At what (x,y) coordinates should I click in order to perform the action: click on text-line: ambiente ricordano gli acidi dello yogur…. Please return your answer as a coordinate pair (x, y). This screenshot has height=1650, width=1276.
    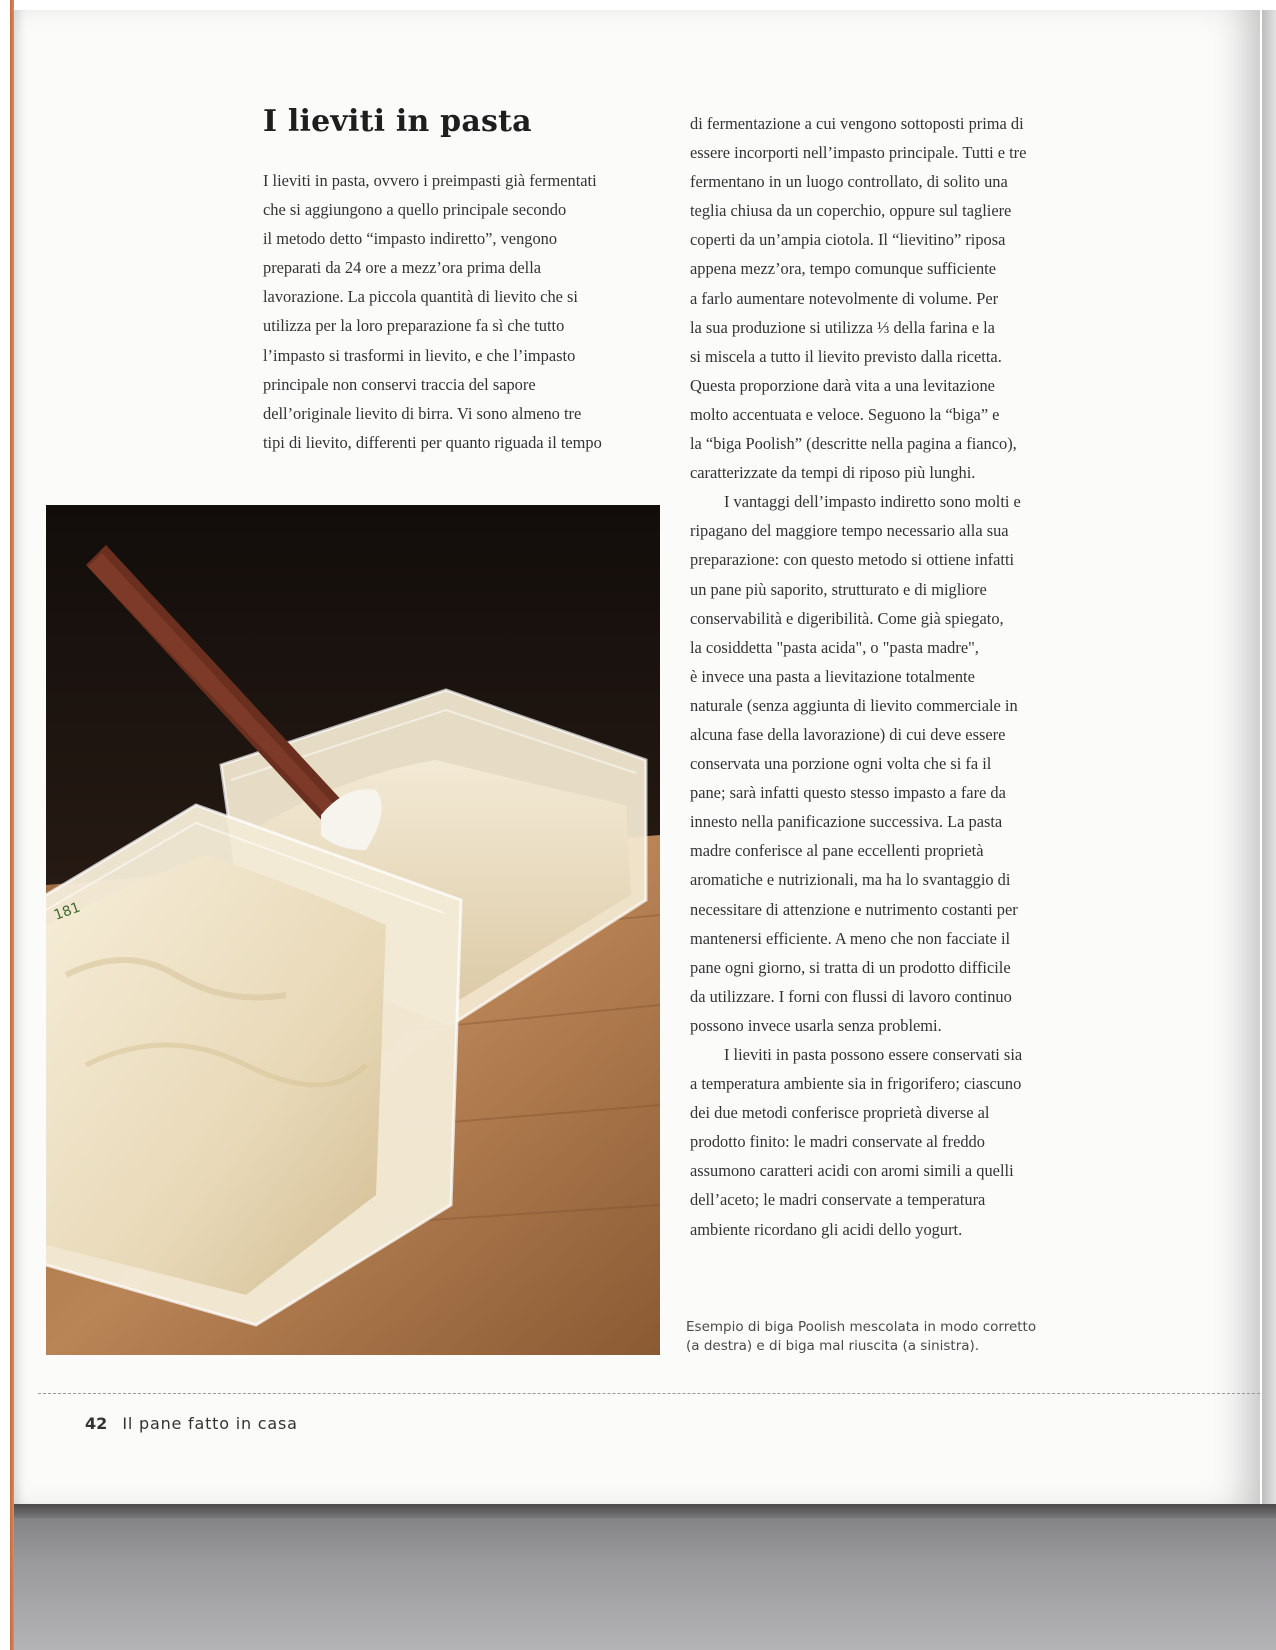
    Looking at the image, I should click on (826, 1229).